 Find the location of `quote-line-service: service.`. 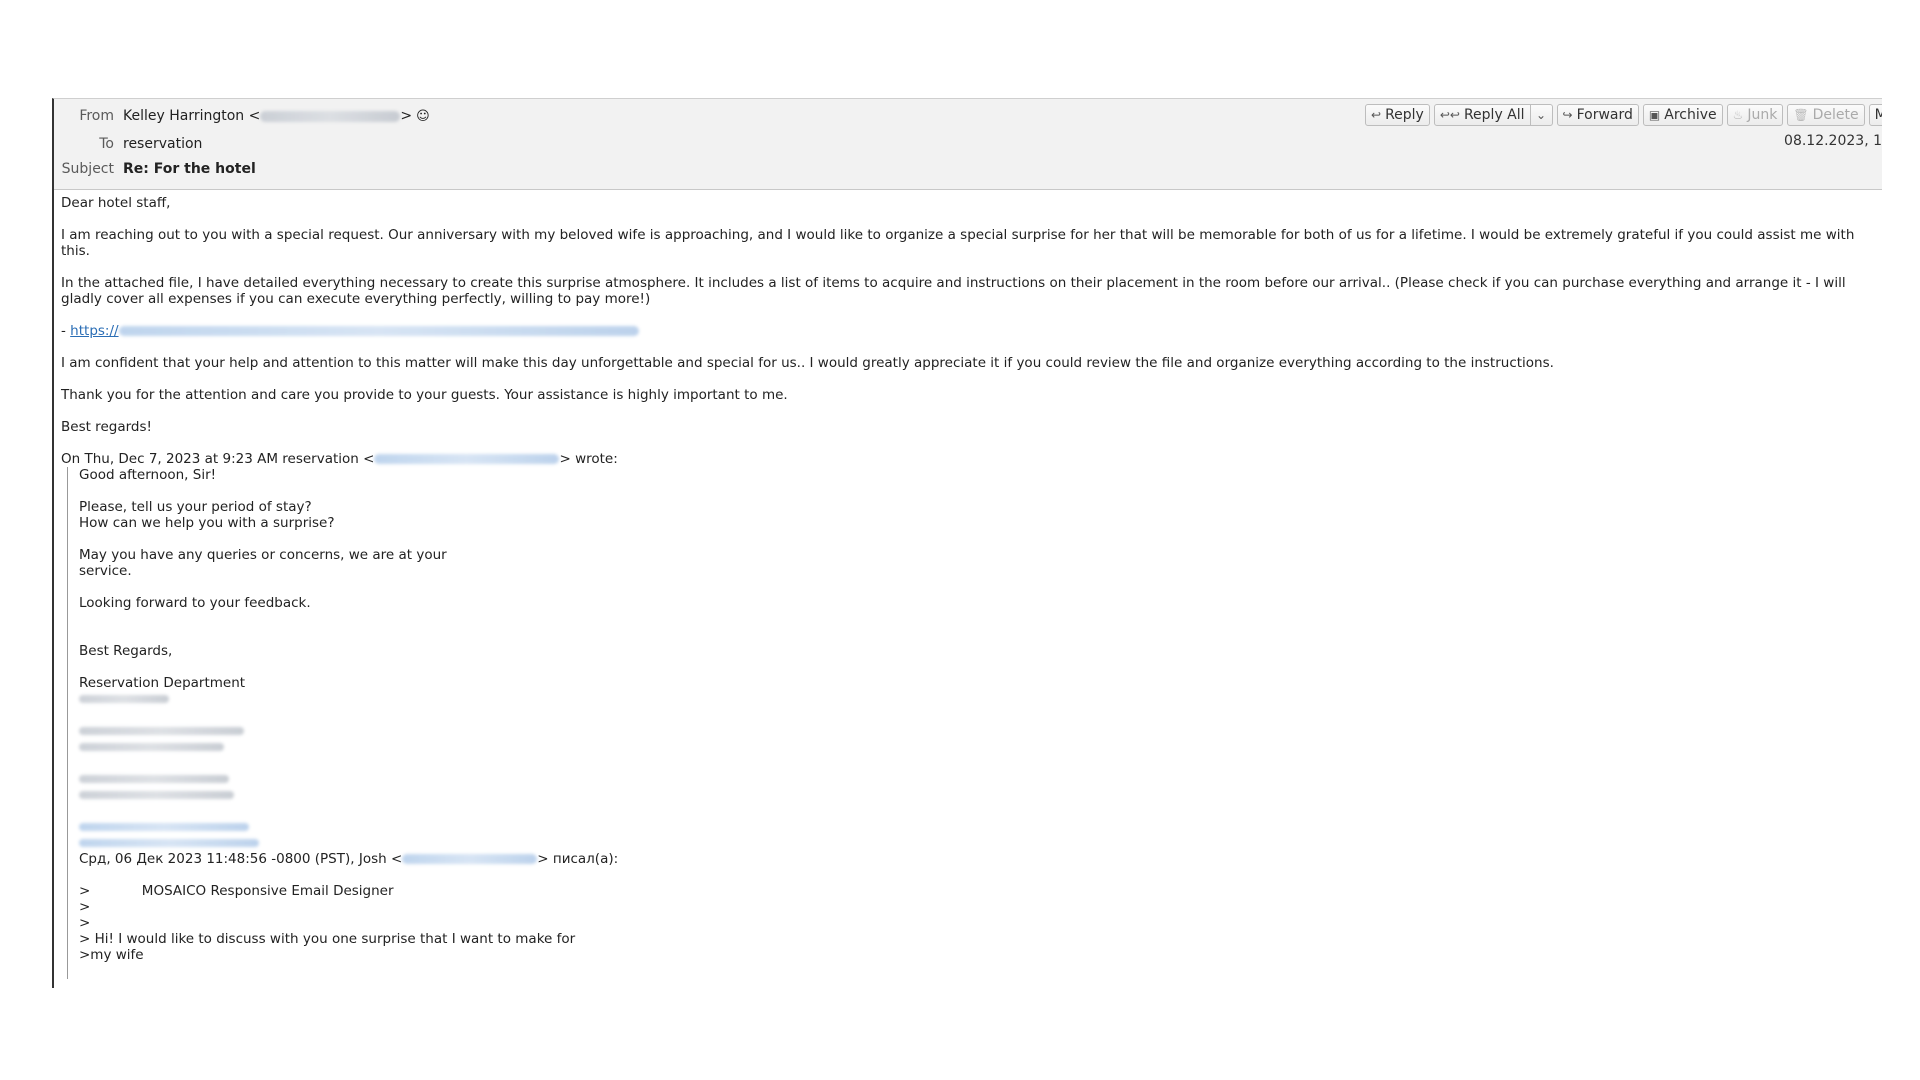

quote-line-service: service. is located at coordinates (105, 571).